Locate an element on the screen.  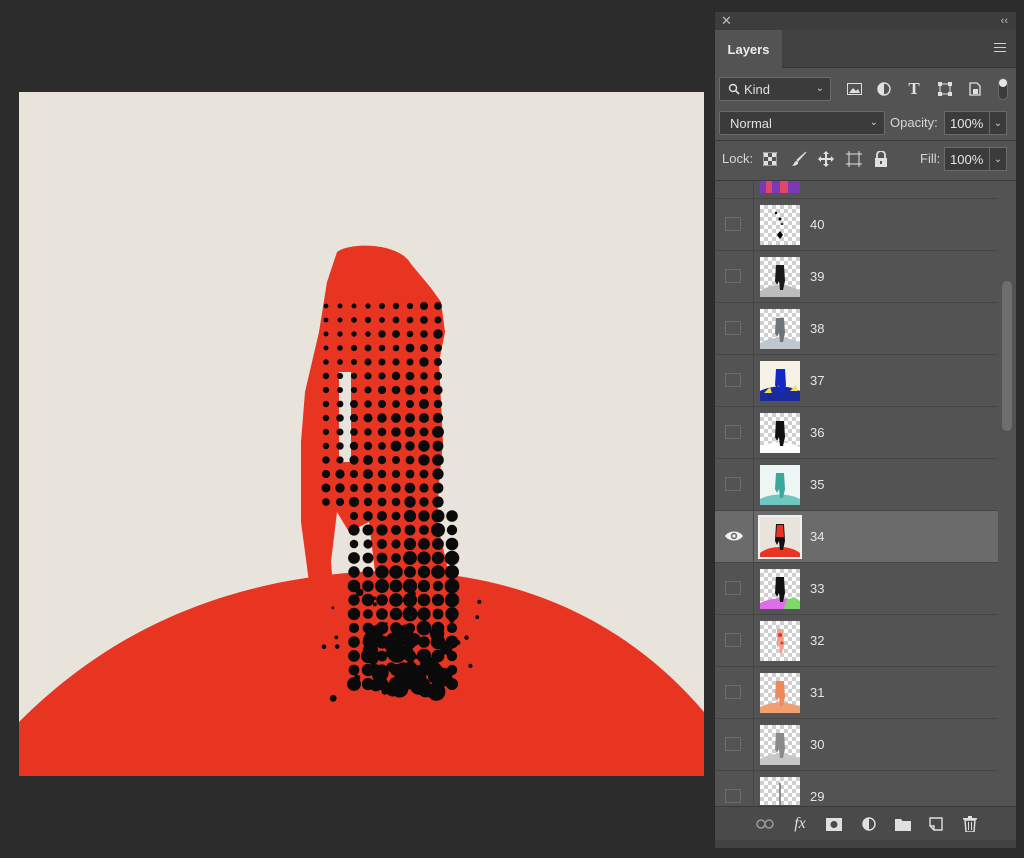
panel-footer: fx is located at coordinates (865, 823).